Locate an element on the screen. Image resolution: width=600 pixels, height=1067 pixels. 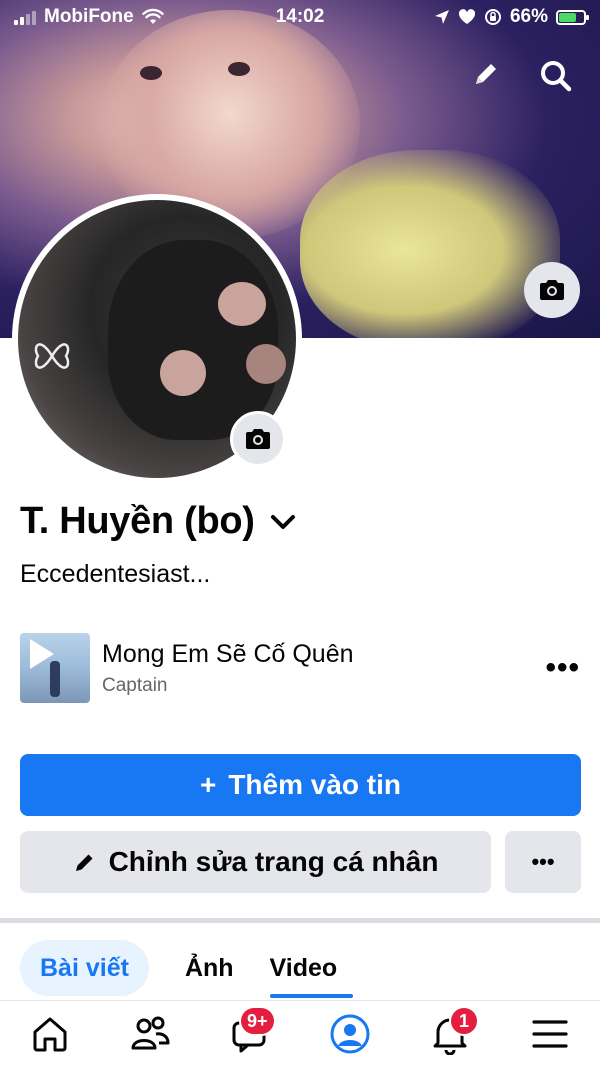
friends-icon is located at coordinates (150, 1033).